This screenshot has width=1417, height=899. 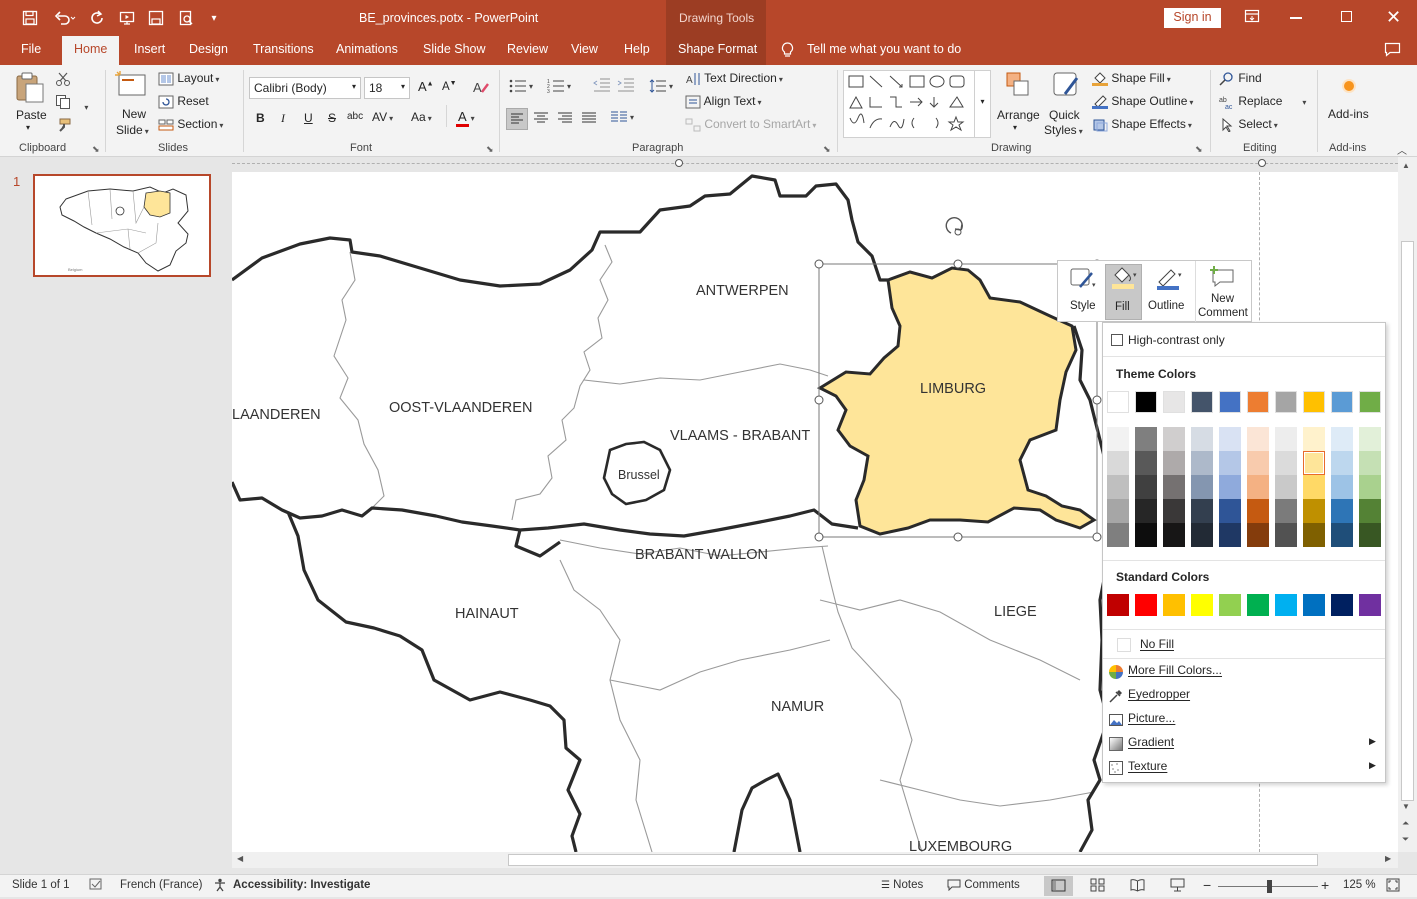 What do you see at coordinates (156, 18) in the screenshot?
I see `save-as-icon` at bounding box center [156, 18].